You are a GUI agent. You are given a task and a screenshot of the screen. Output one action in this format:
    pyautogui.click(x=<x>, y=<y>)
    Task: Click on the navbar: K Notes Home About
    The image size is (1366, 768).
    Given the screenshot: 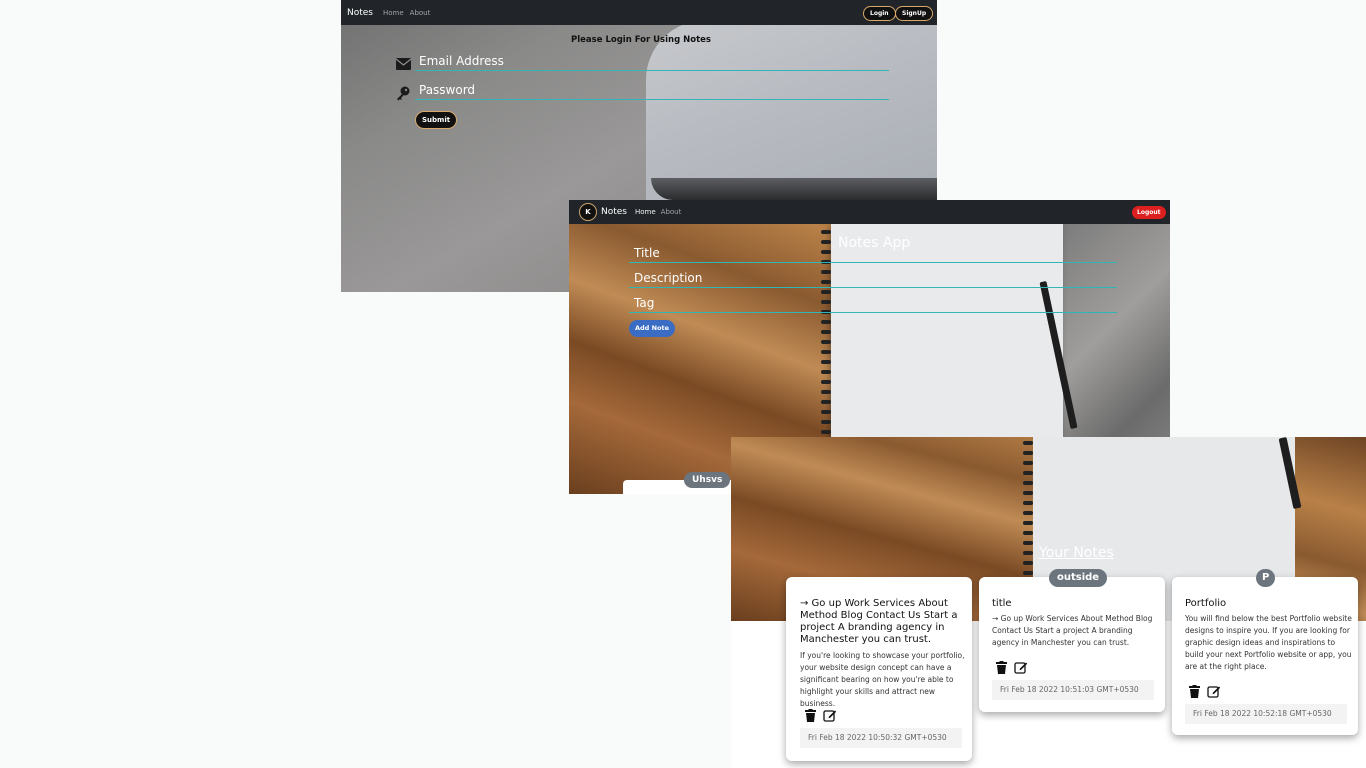 What is the action you would take?
    pyautogui.click(x=869, y=212)
    